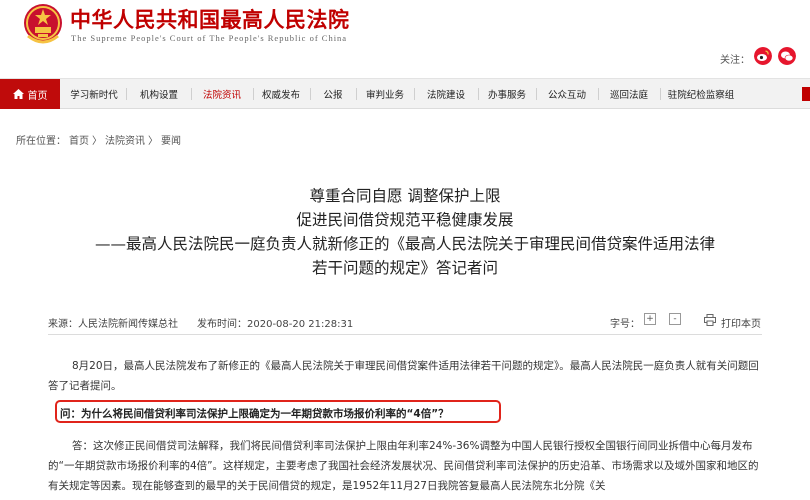  I want to click on nav-item-court-building: 法院建设, so click(446, 94).